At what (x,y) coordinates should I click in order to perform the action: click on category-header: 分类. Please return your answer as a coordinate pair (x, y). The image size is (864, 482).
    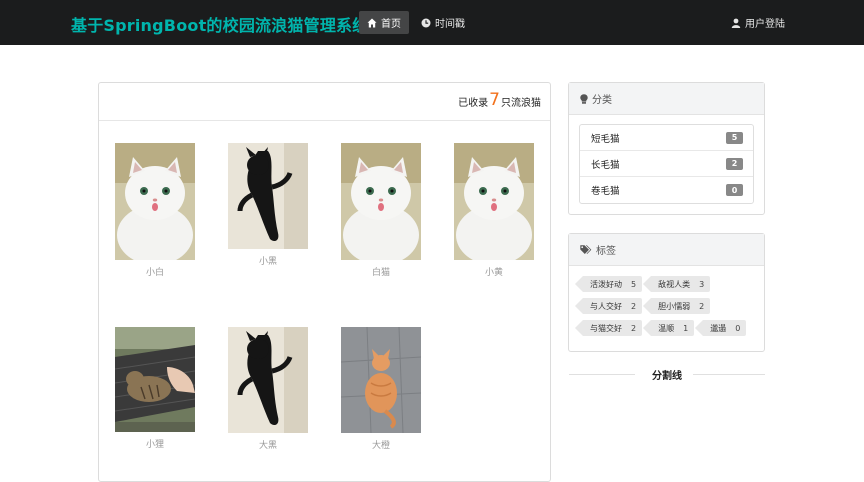
    Looking at the image, I should click on (666, 99).